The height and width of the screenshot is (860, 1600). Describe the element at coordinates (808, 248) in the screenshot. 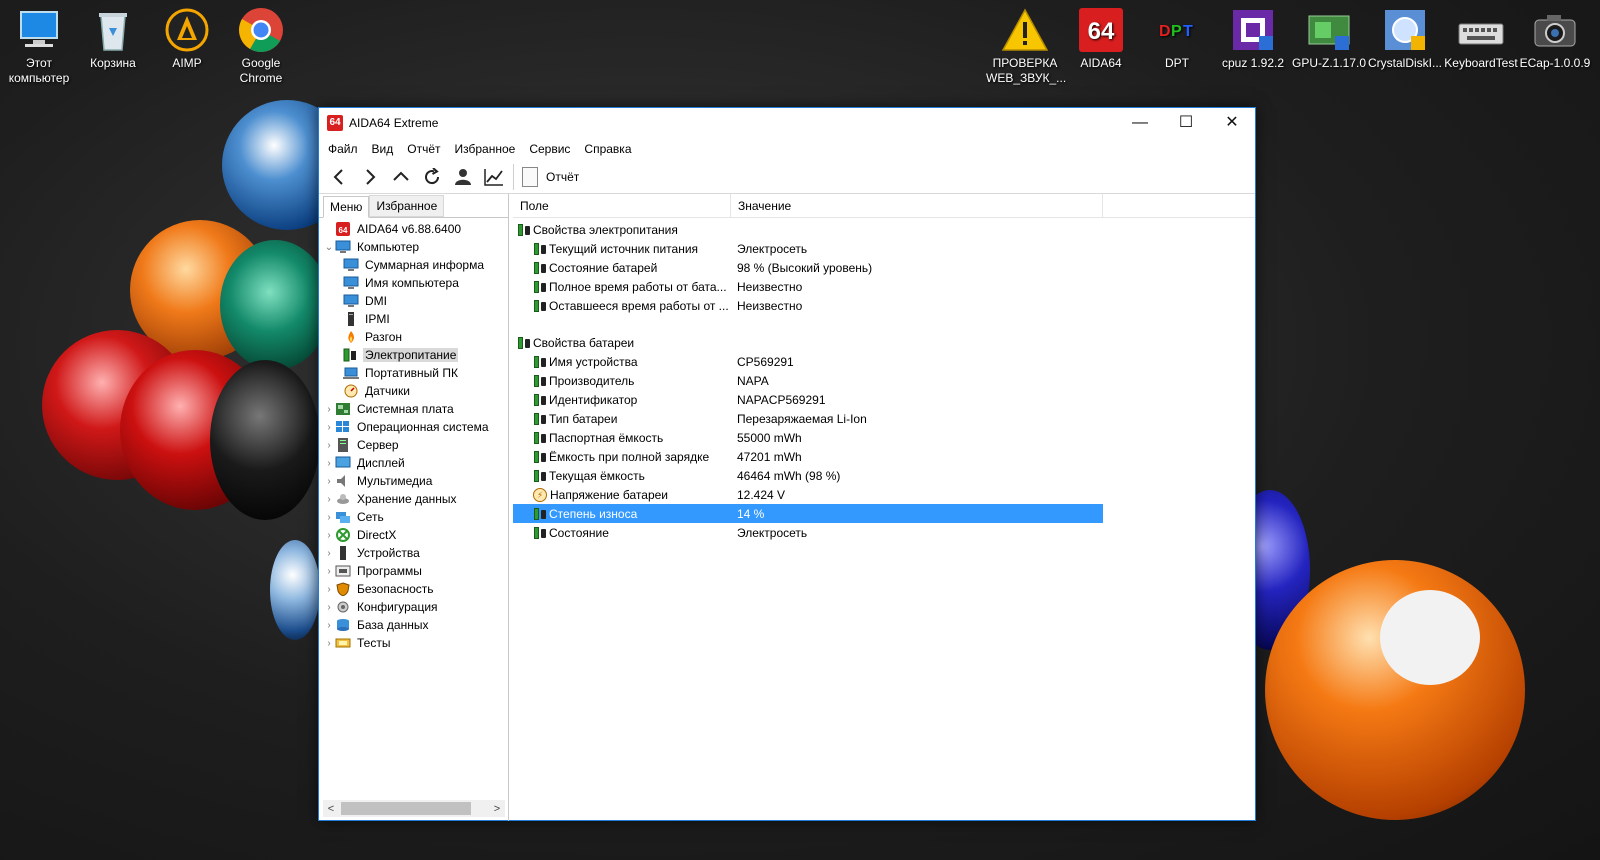

I see `detail-row: Текущий источник питания Электросеть` at that location.